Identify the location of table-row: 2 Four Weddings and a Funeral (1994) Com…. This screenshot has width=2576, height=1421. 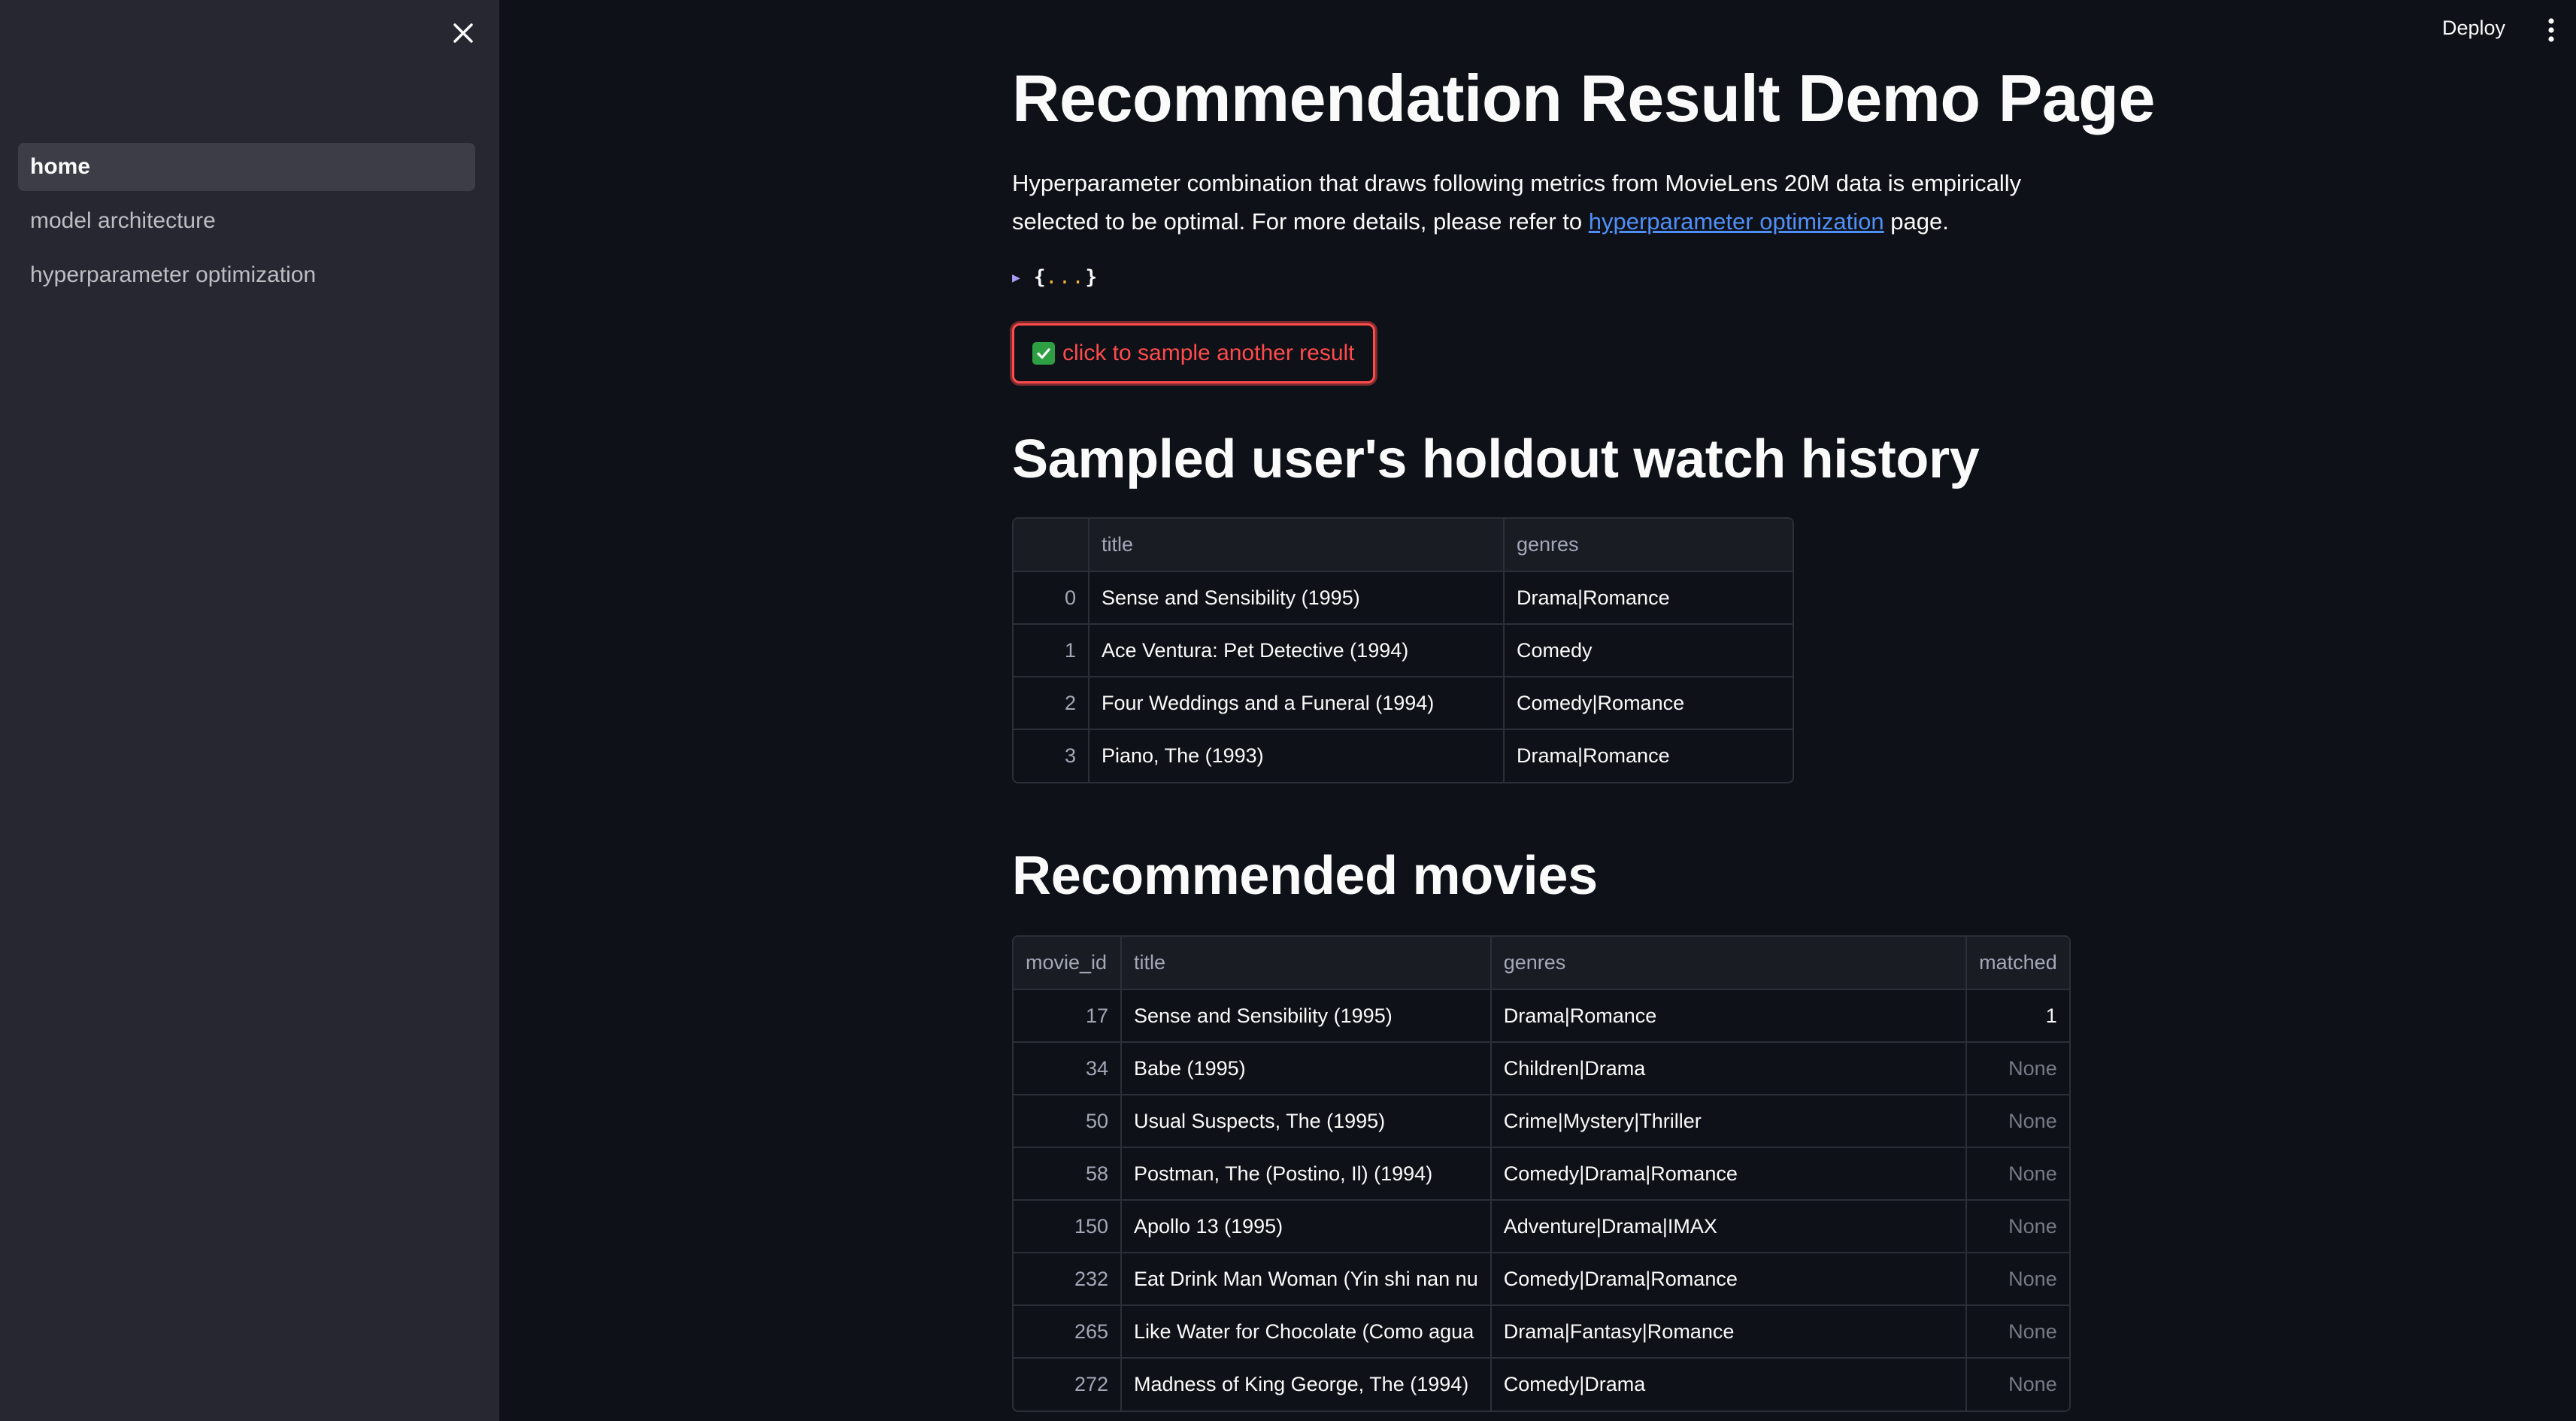
(1403, 703).